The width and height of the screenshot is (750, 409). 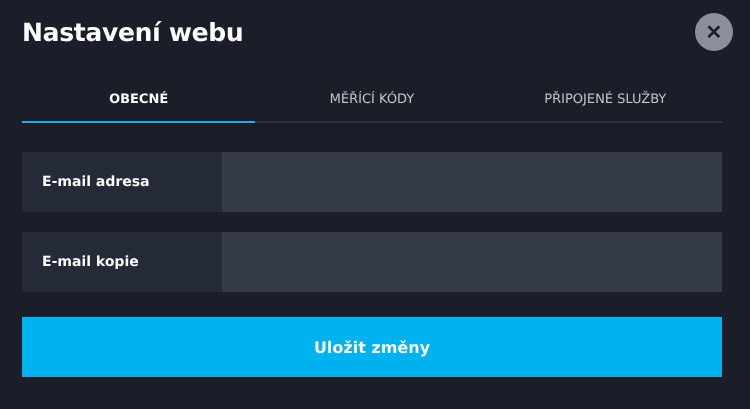 I want to click on tab: MĚŘÍCÍ KÓDY, so click(x=372, y=105).